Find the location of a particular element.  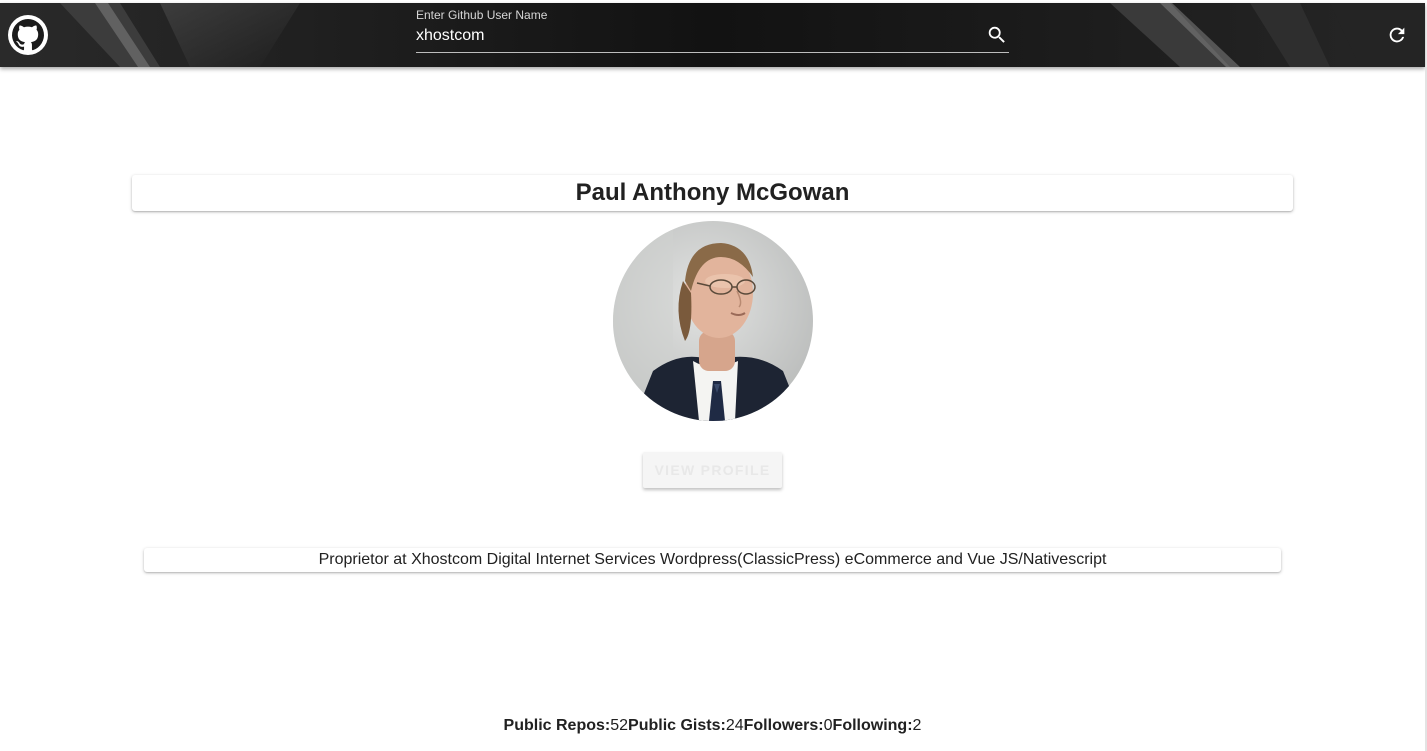

public-gists-label: Public Gists: is located at coordinates (677, 725).